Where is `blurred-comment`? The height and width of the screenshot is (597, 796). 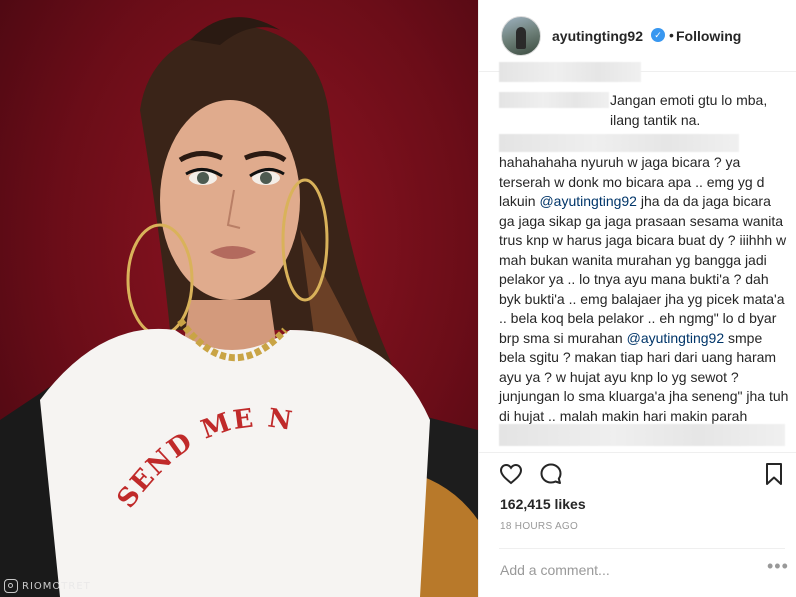
blurred-comment is located at coordinates (642, 435).